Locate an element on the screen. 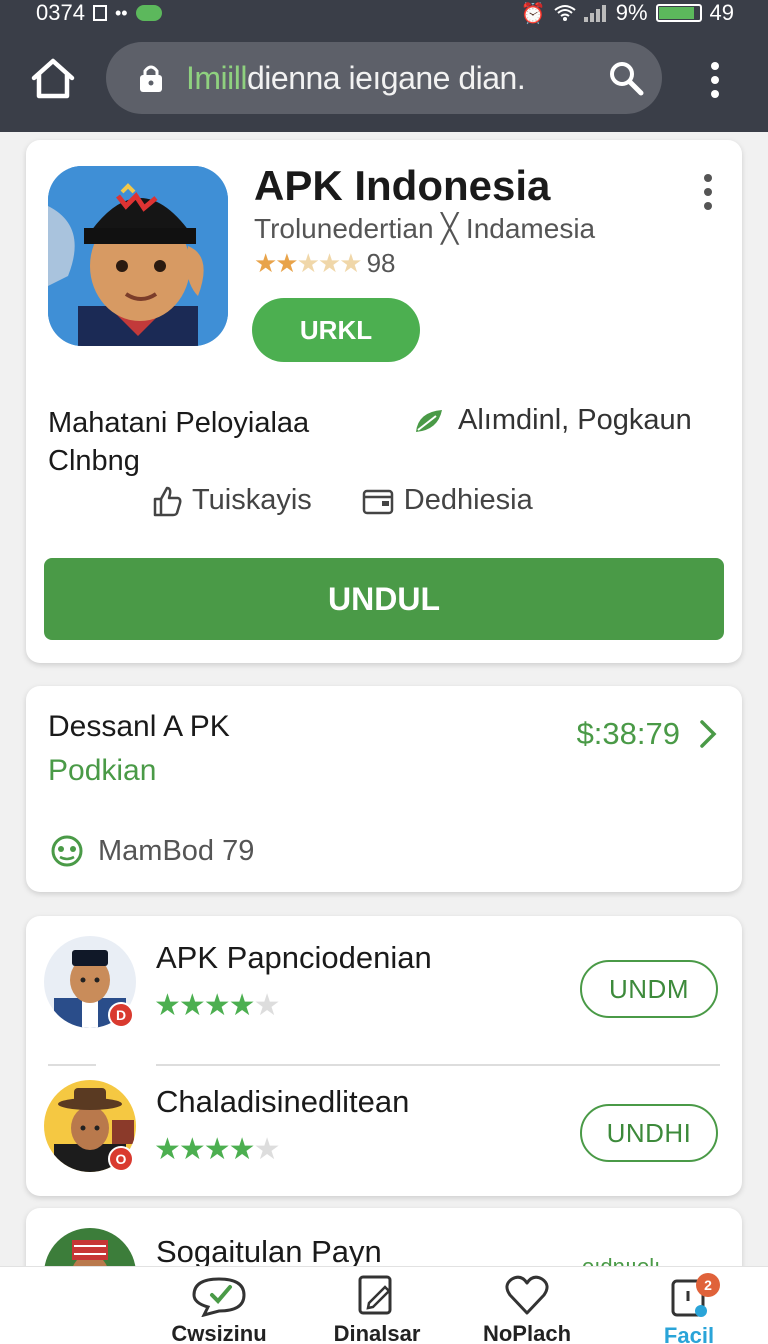  leaf-icon is located at coordinates (429, 420).